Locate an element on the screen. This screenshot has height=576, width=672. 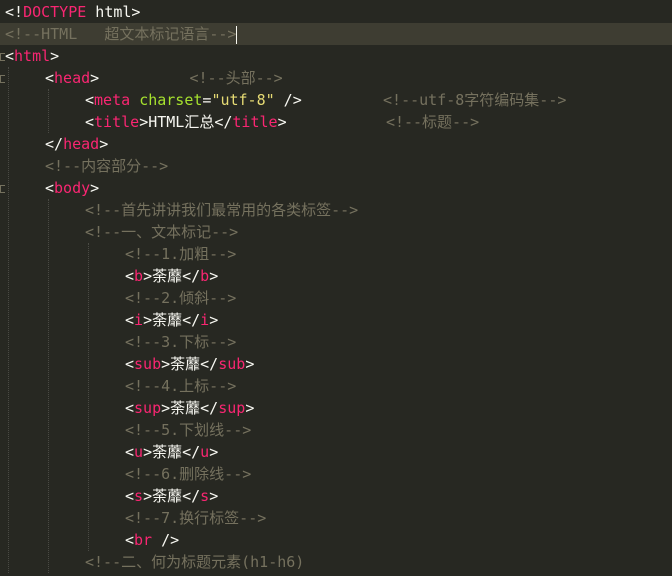
comment-token: <!--2.倾斜--> is located at coordinates (181, 298).